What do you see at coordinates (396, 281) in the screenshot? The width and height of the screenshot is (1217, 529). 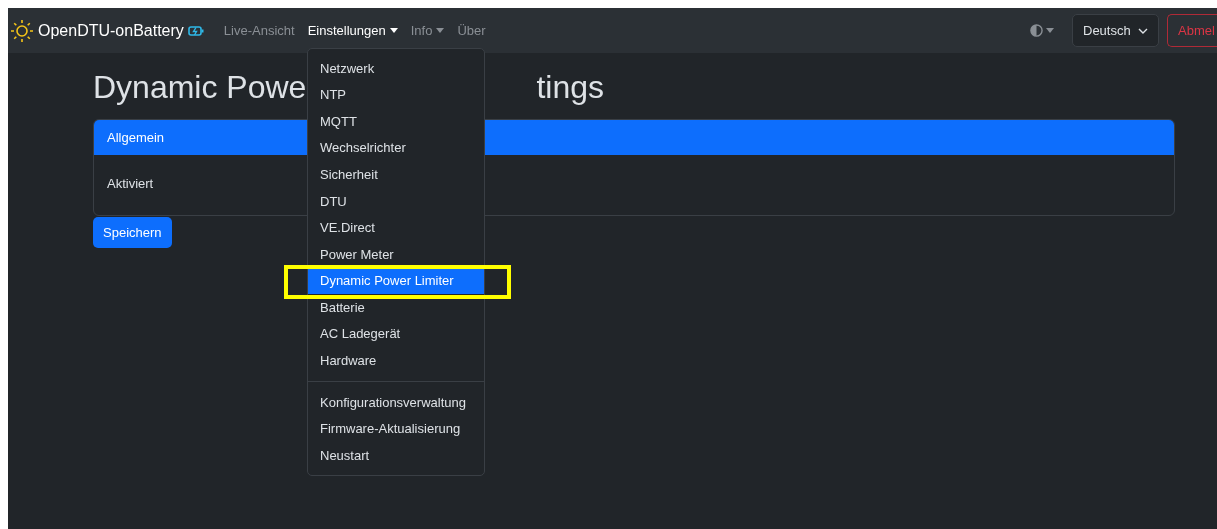 I see `menu-item: Dynamic Power Limiter` at bounding box center [396, 281].